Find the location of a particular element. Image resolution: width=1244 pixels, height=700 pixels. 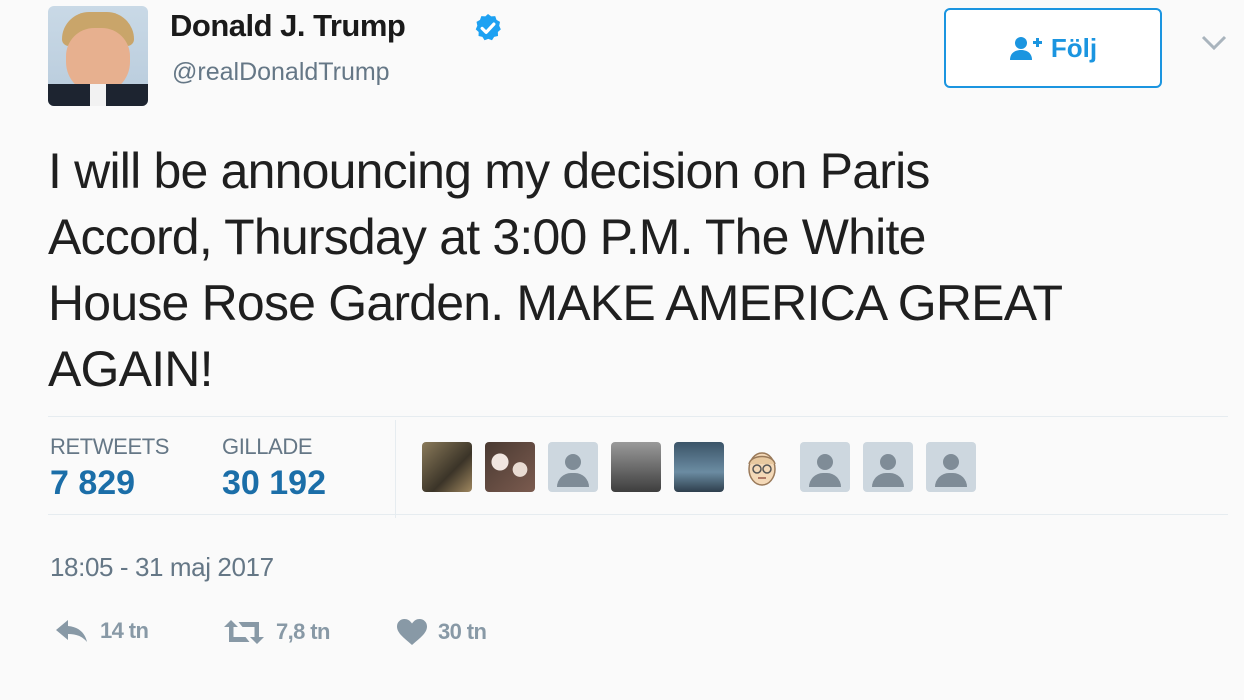

retweet-icon is located at coordinates (244, 632).